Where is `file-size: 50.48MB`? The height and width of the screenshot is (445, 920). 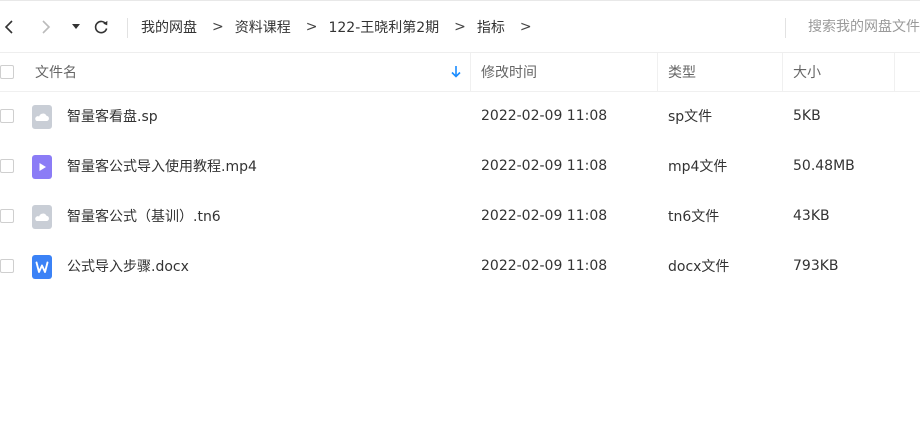 file-size: 50.48MB is located at coordinates (824, 166).